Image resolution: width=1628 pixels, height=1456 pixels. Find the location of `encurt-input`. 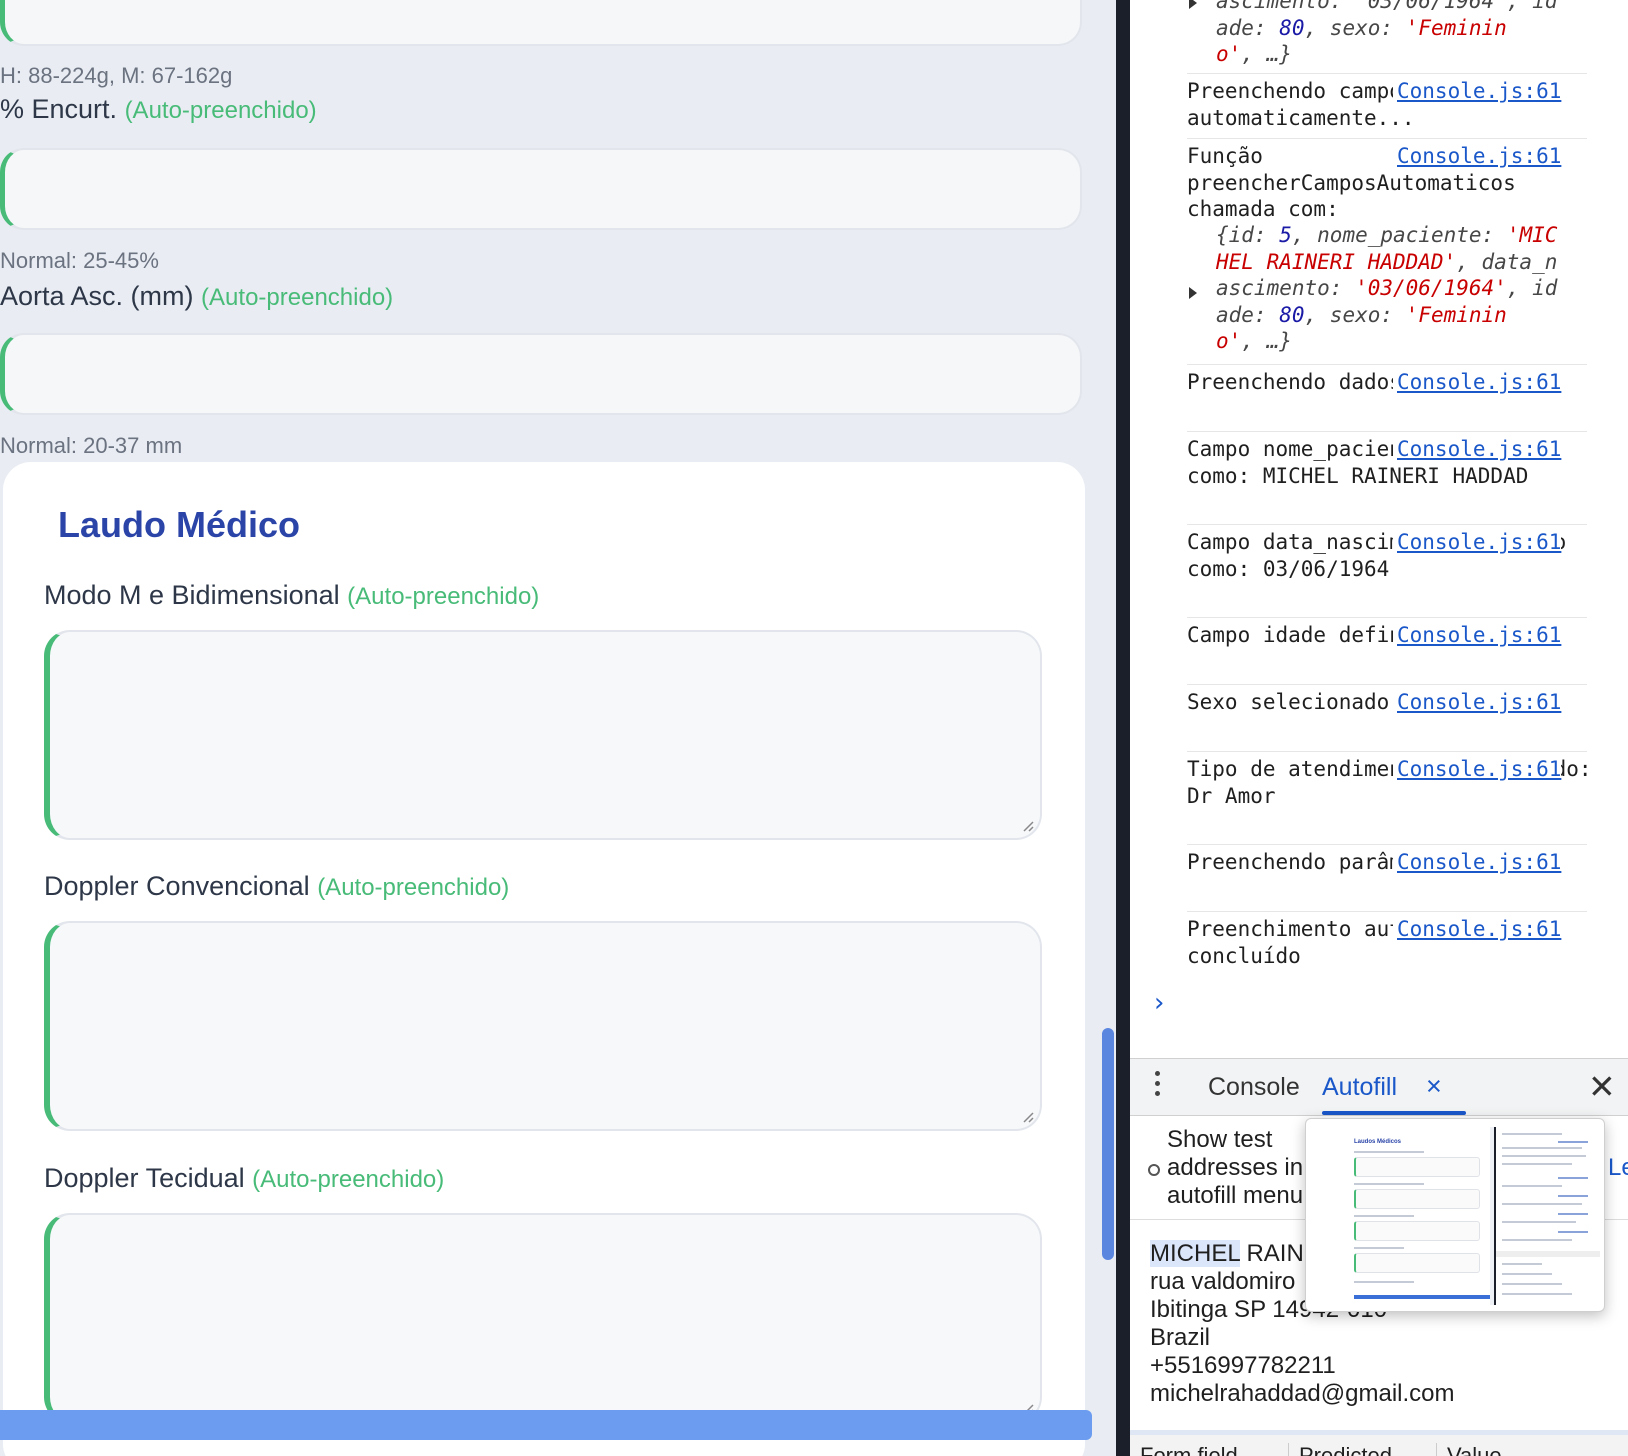

encurt-input is located at coordinates (541, 189).